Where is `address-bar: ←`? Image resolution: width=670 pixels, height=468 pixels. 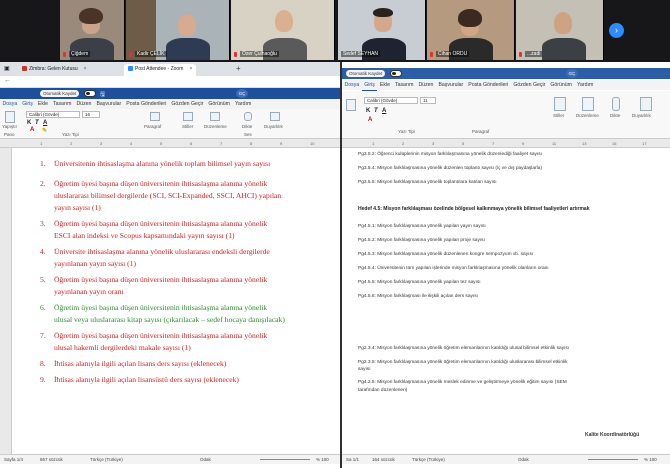 address-bar: ← is located at coordinates (170, 82).